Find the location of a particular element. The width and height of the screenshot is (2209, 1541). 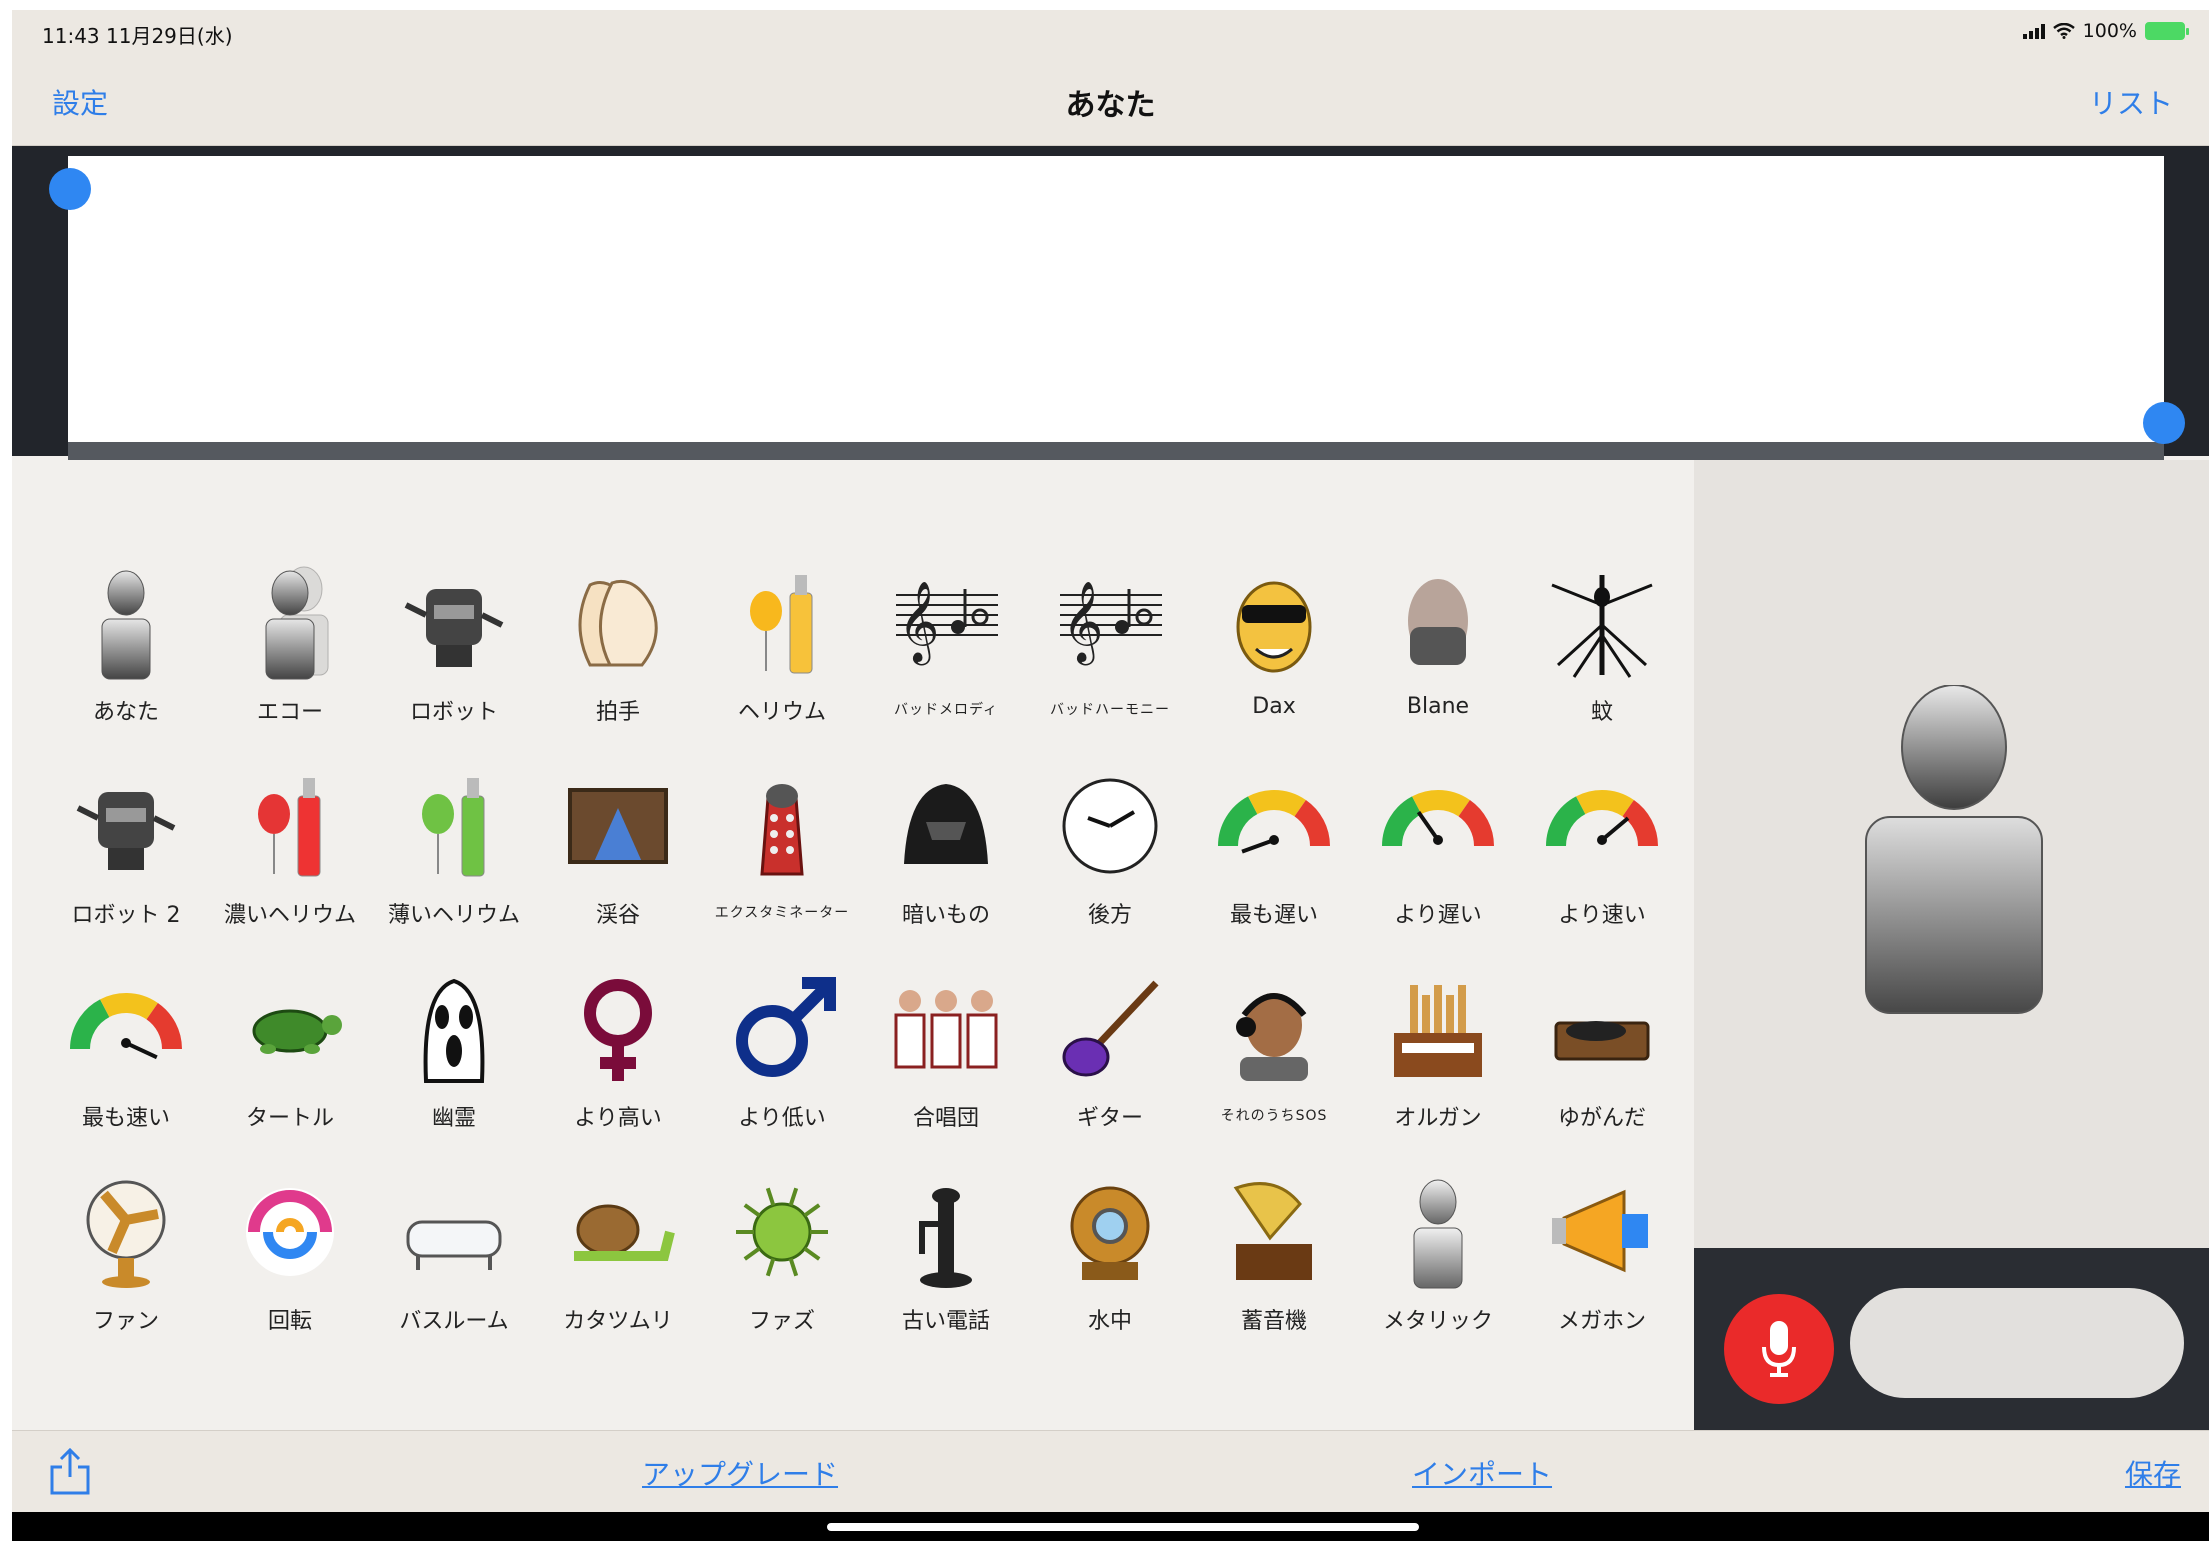

effect-item: メタリック is located at coordinates (1438, 1268).